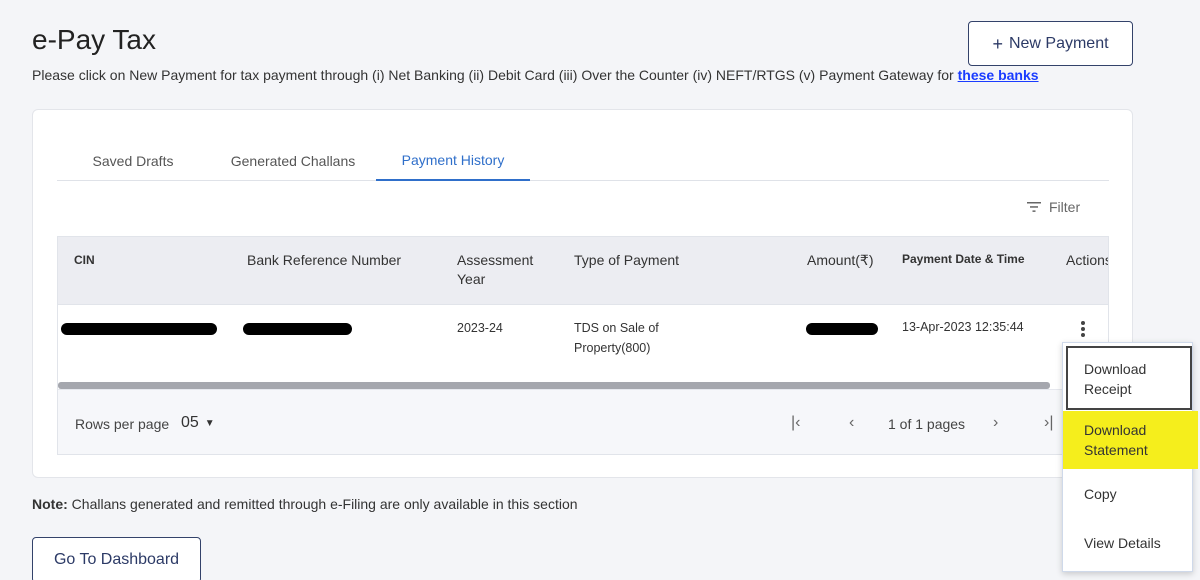 The height and width of the screenshot is (580, 1200). I want to click on cell-payment-datetime: 13-Apr-2023 12:35:44, so click(963, 327).